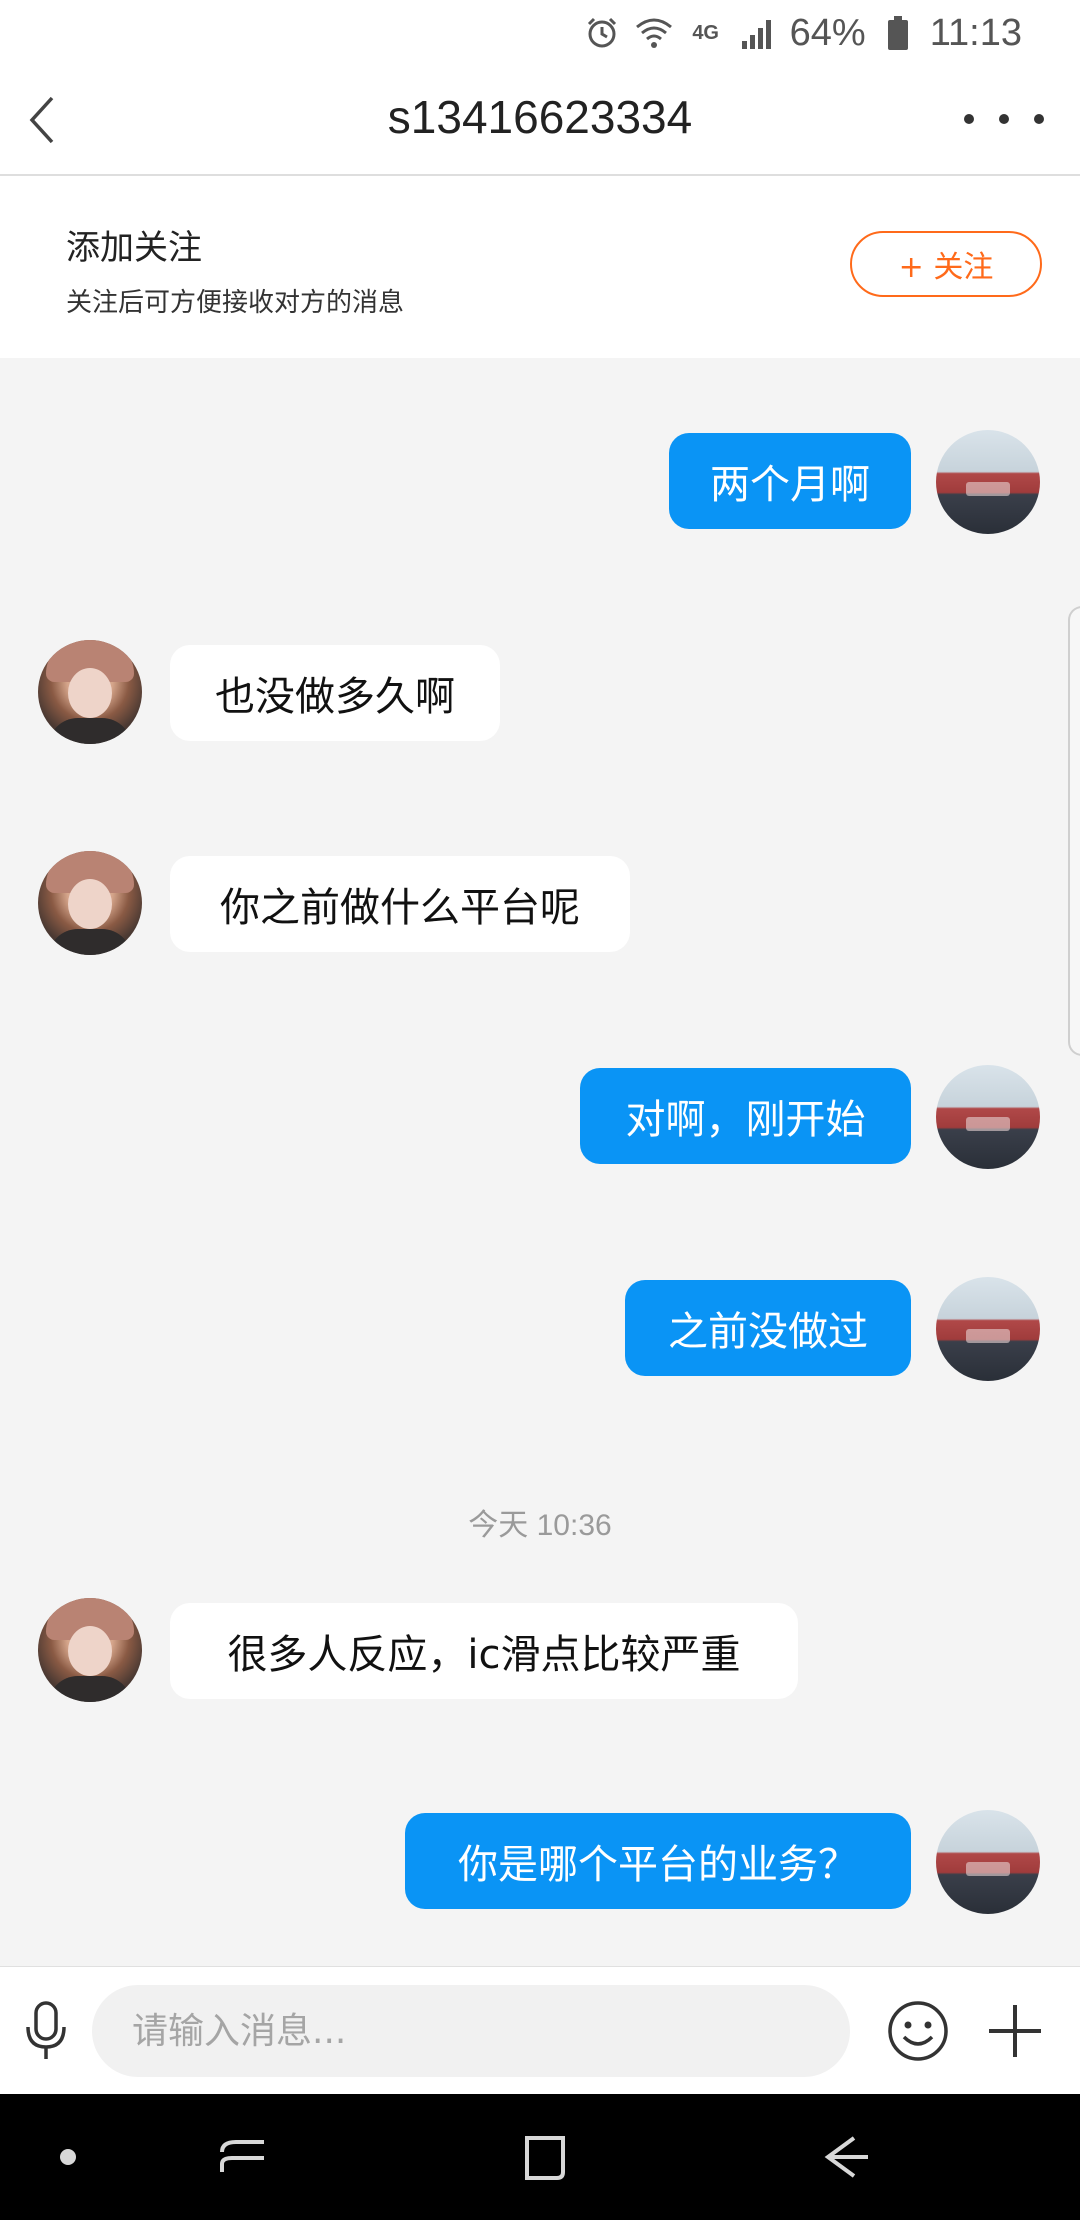  I want to click on message-row: 你之前做什么平台呢, so click(540, 906).